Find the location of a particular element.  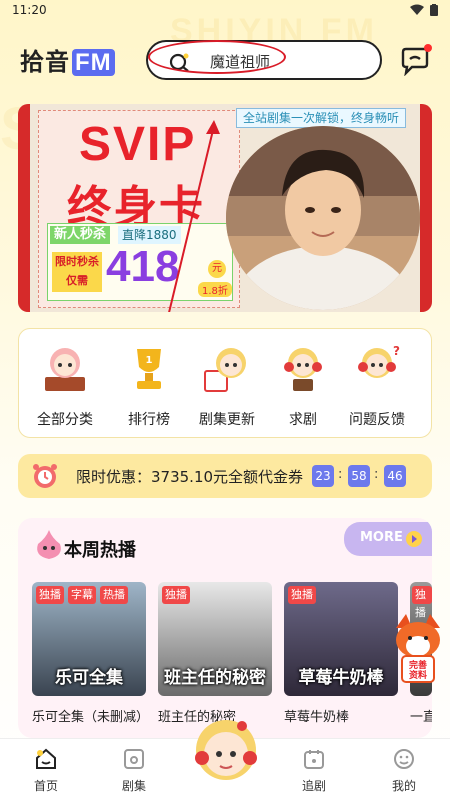

category-panel: 全部分类 1 排行榜 剧集更新 求剧 ? 问题反馈 is located at coordinates (225, 383).